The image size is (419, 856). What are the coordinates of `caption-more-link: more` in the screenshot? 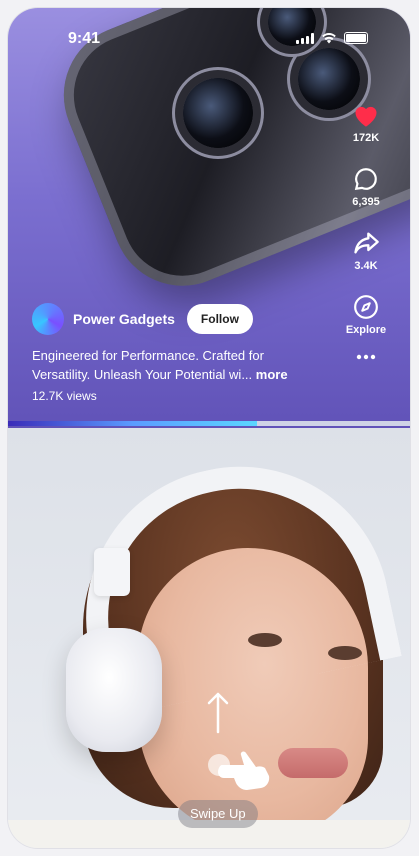 It's located at (272, 374).